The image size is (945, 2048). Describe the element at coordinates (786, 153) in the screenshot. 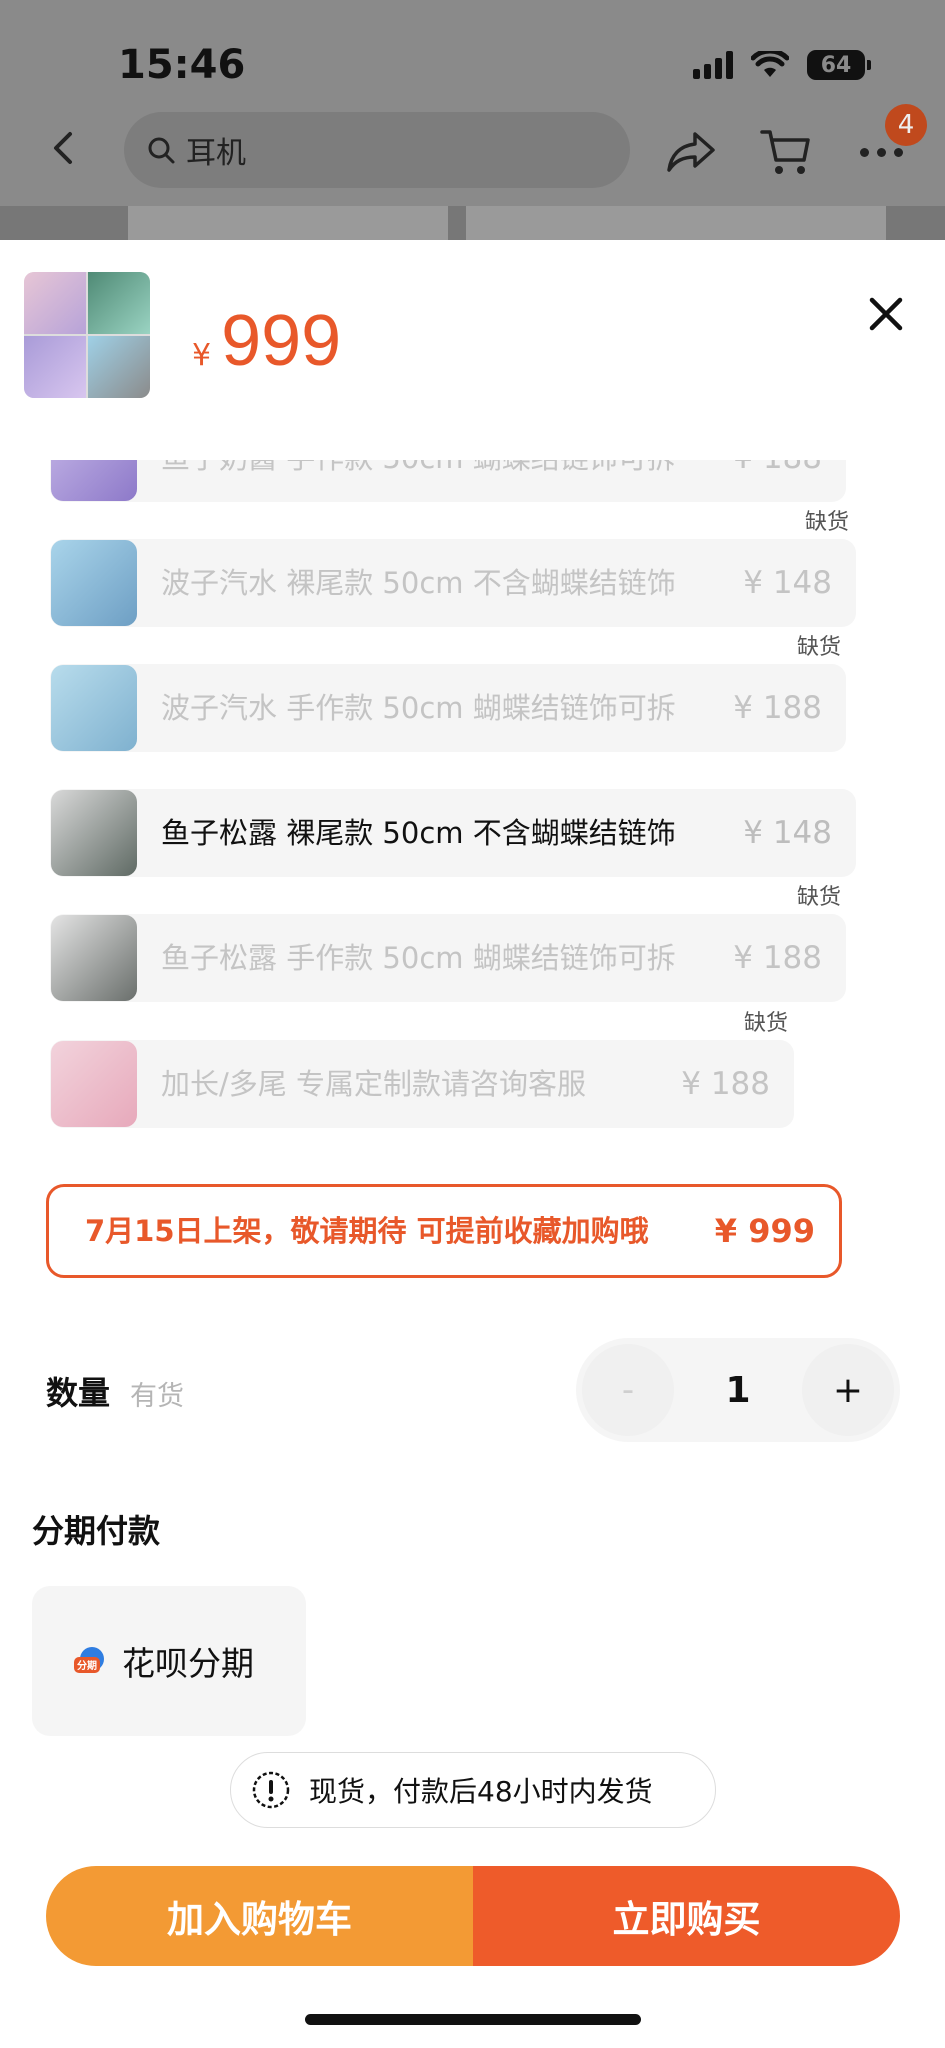

I see `cart-icon` at that location.